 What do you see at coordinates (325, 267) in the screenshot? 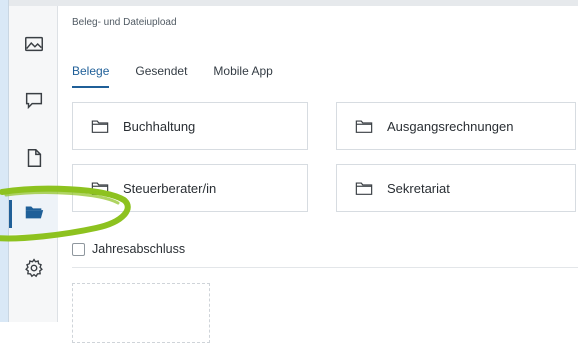
I see `divider` at bounding box center [325, 267].